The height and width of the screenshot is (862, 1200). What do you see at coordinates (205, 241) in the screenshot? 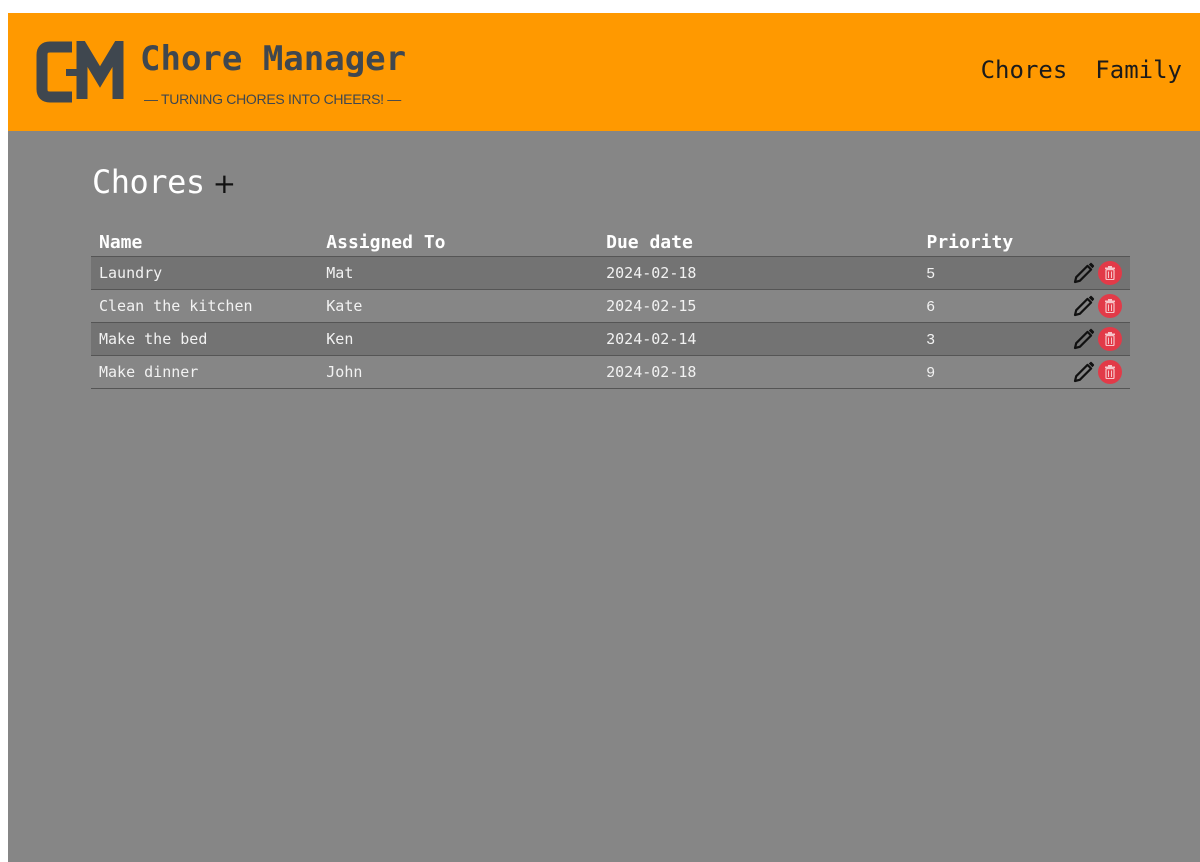
I see `column-header-name: Name` at bounding box center [205, 241].